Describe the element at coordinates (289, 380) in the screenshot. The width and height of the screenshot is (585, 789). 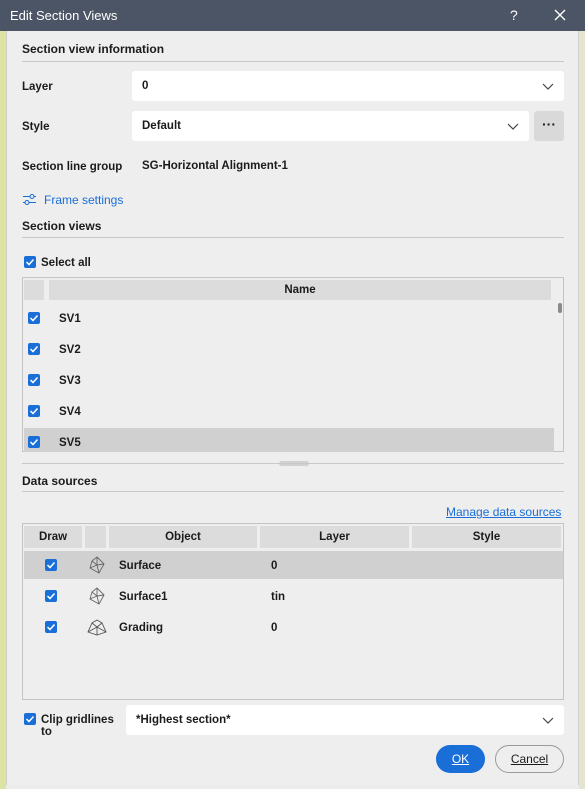
I see `table-row: SV3` at that location.